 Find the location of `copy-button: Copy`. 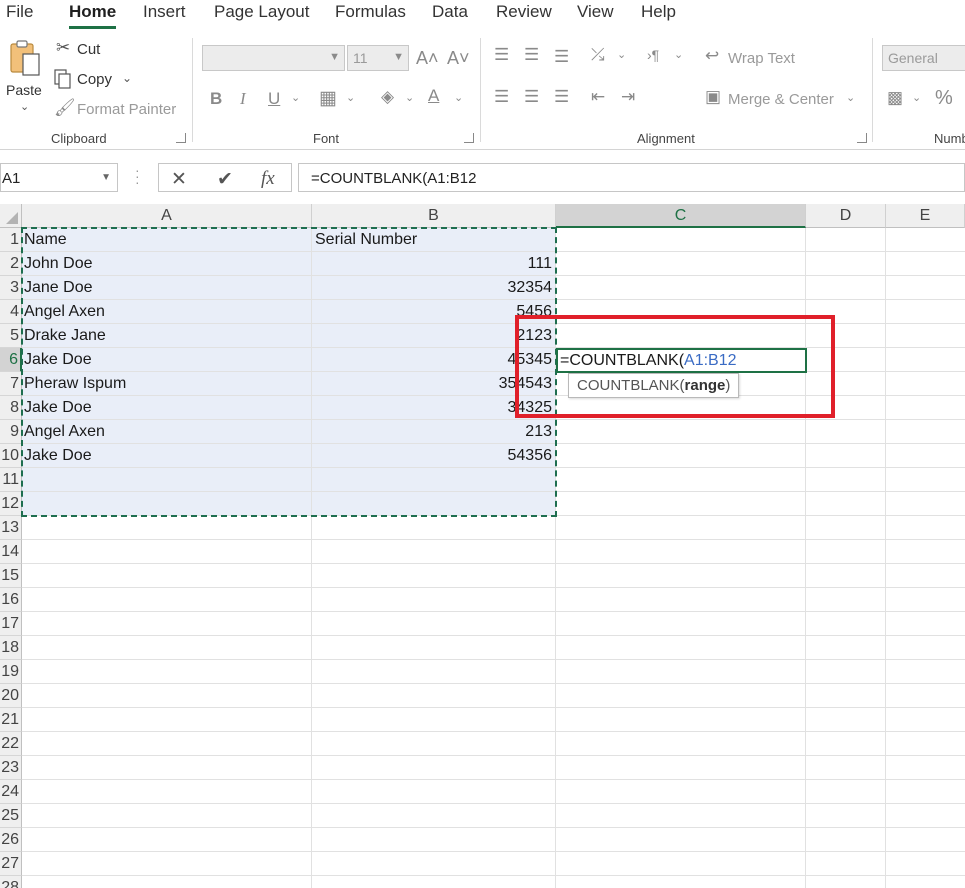

copy-button: Copy is located at coordinates (94, 79).